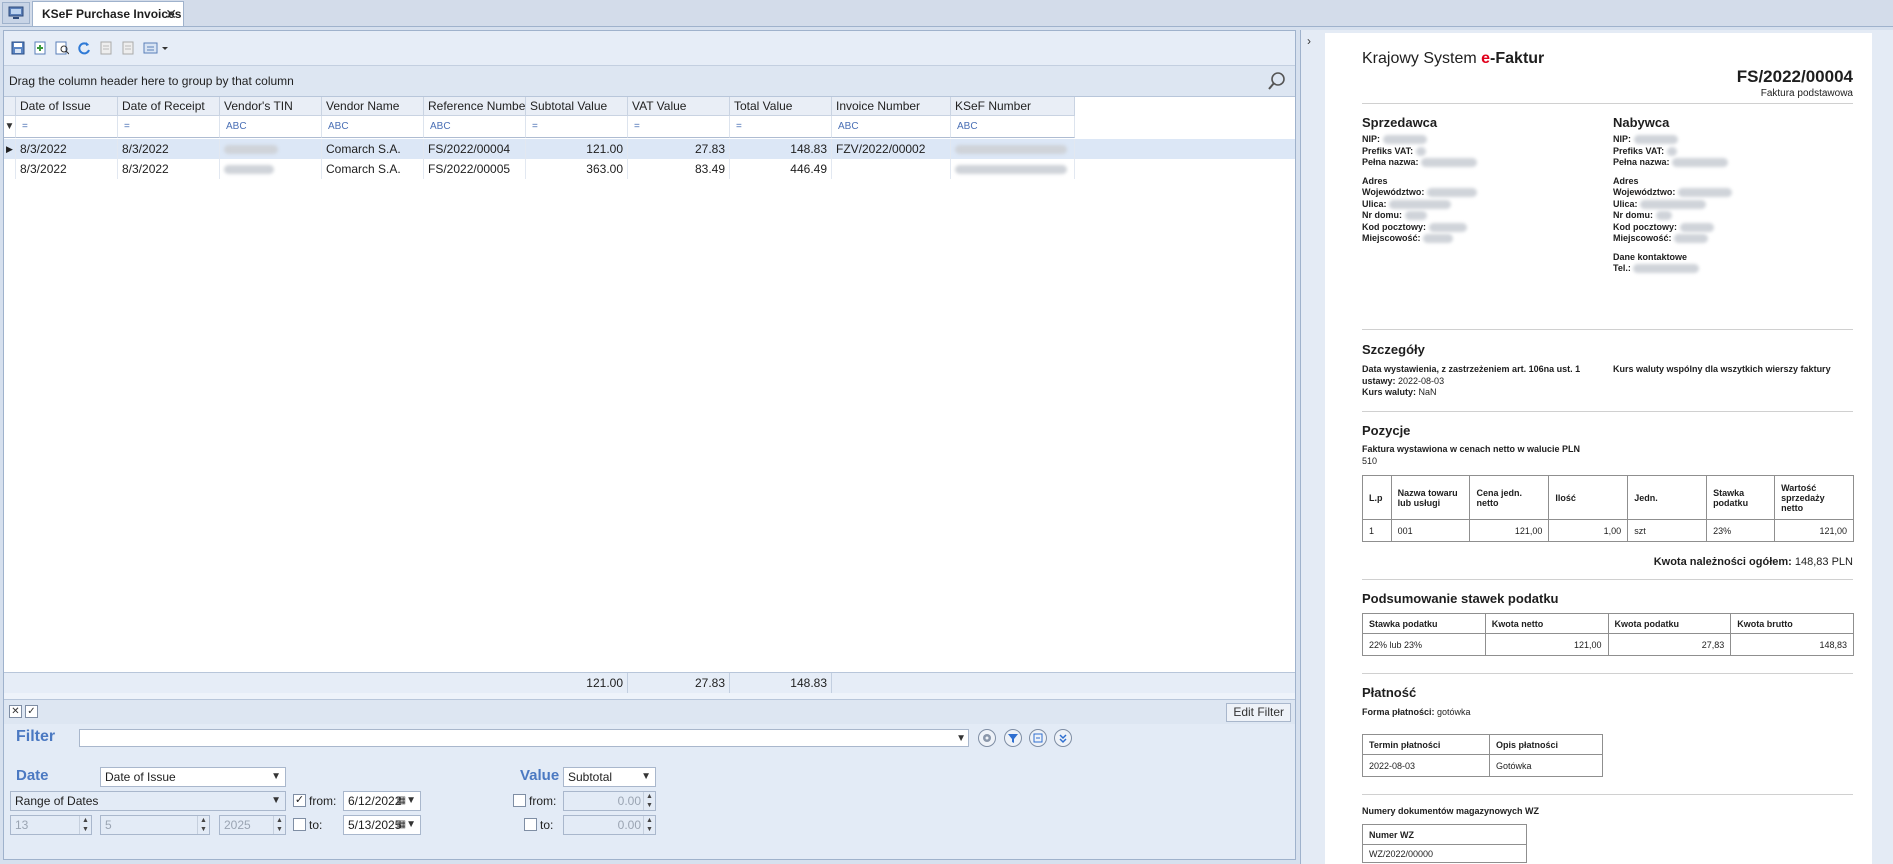 Image resolution: width=1893 pixels, height=864 pixels. What do you see at coordinates (577, 149) in the screenshot?
I see `cell-subtotal-value: 121.00` at bounding box center [577, 149].